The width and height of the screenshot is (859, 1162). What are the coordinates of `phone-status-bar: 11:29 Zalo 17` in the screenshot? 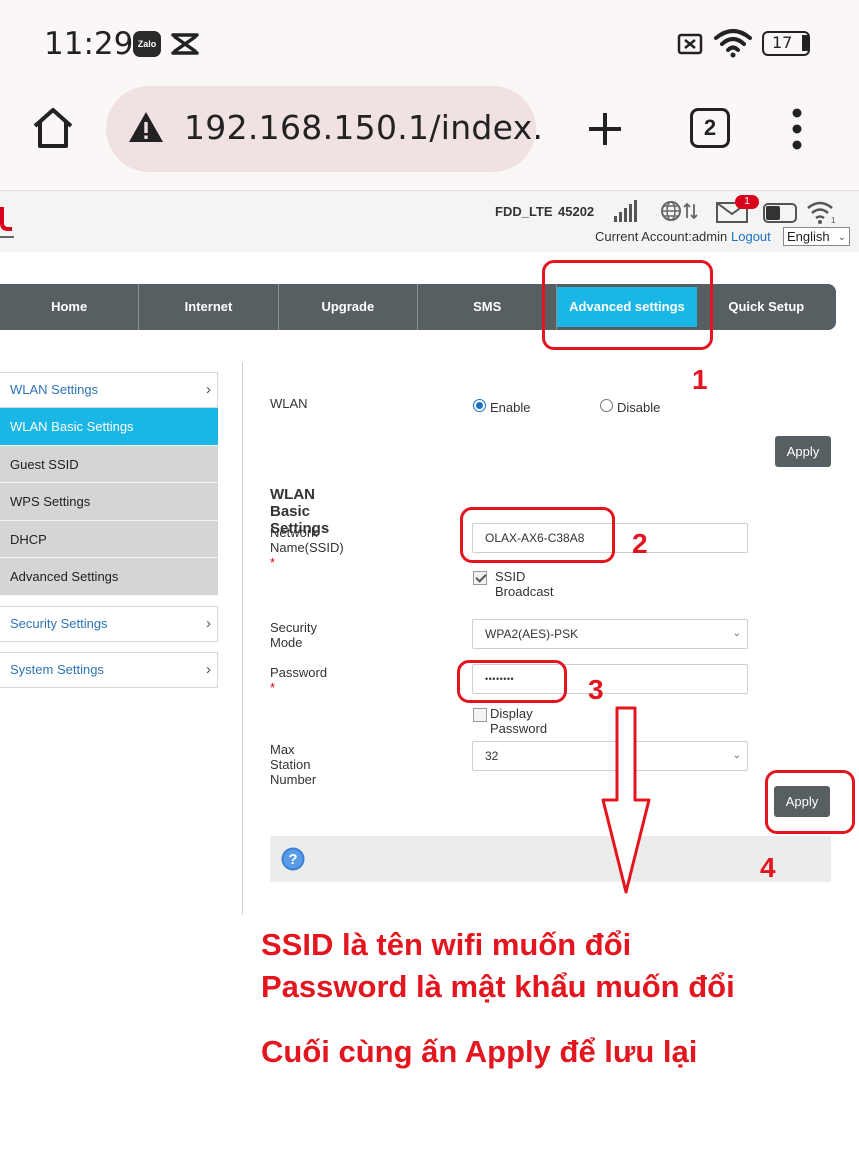 It's located at (429, 43).